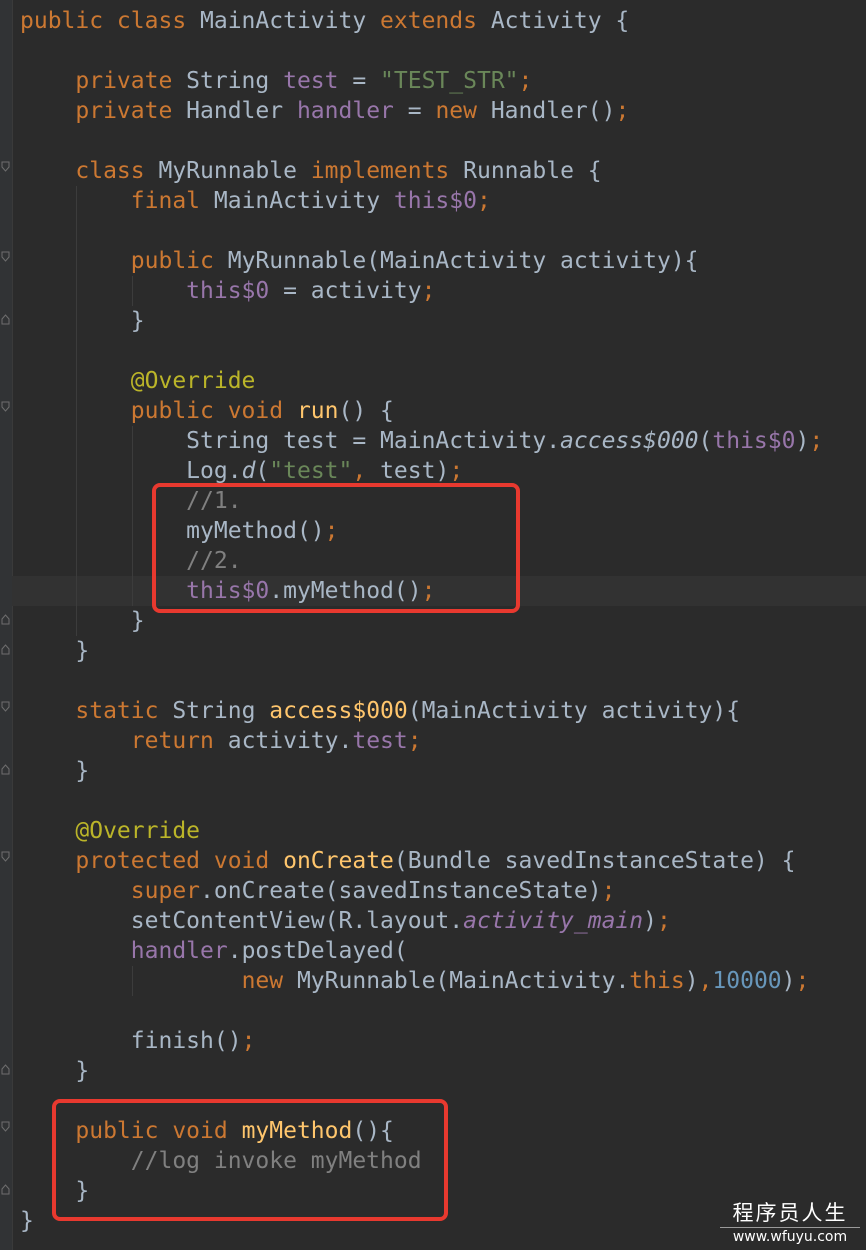 The width and height of the screenshot is (866, 1250). Describe the element at coordinates (421, 741) in the screenshot. I see `code-line: return activity.test;` at that location.